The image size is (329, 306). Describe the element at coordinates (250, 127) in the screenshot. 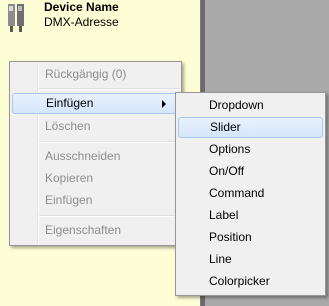

I see `submenu-item-slider: Slider` at that location.